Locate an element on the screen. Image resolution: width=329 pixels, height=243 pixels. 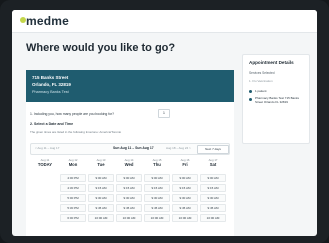
day-label: Mon is located at coordinates (73, 164).